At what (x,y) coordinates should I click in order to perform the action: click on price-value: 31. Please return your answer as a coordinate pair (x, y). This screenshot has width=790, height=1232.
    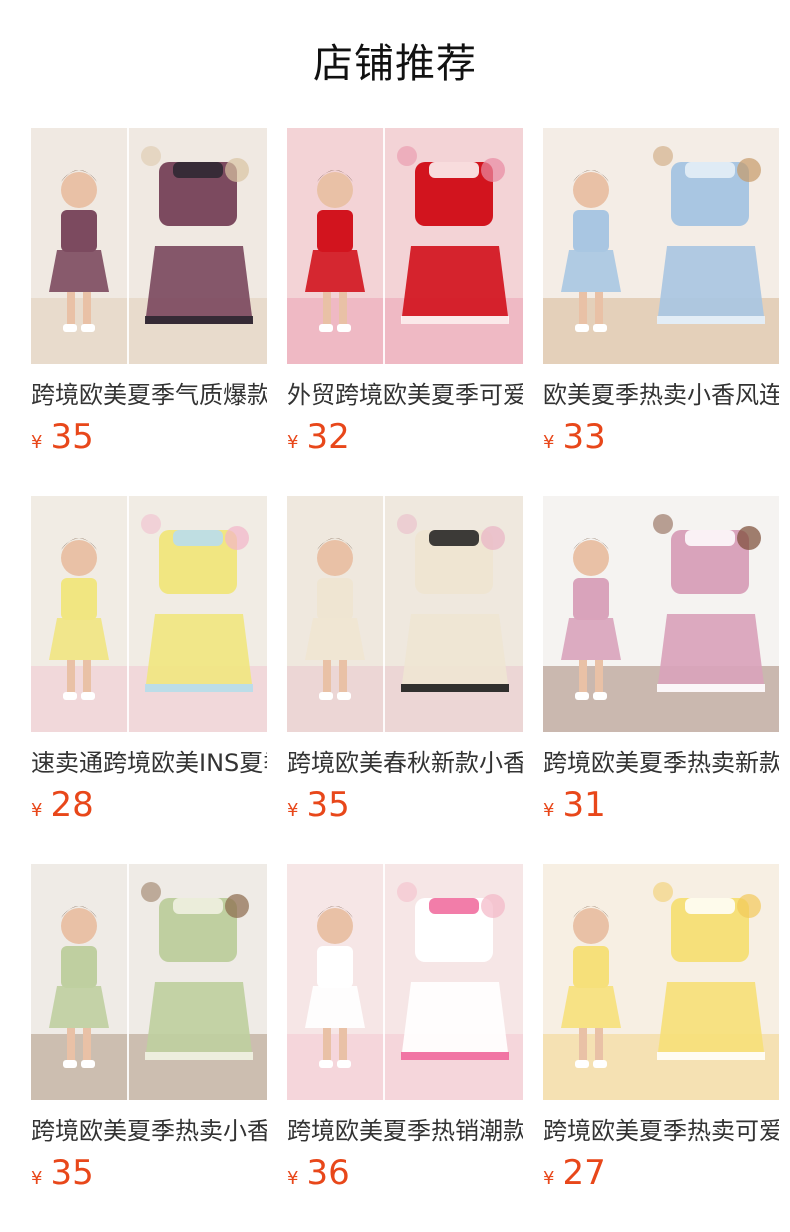
    Looking at the image, I should click on (584, 805).